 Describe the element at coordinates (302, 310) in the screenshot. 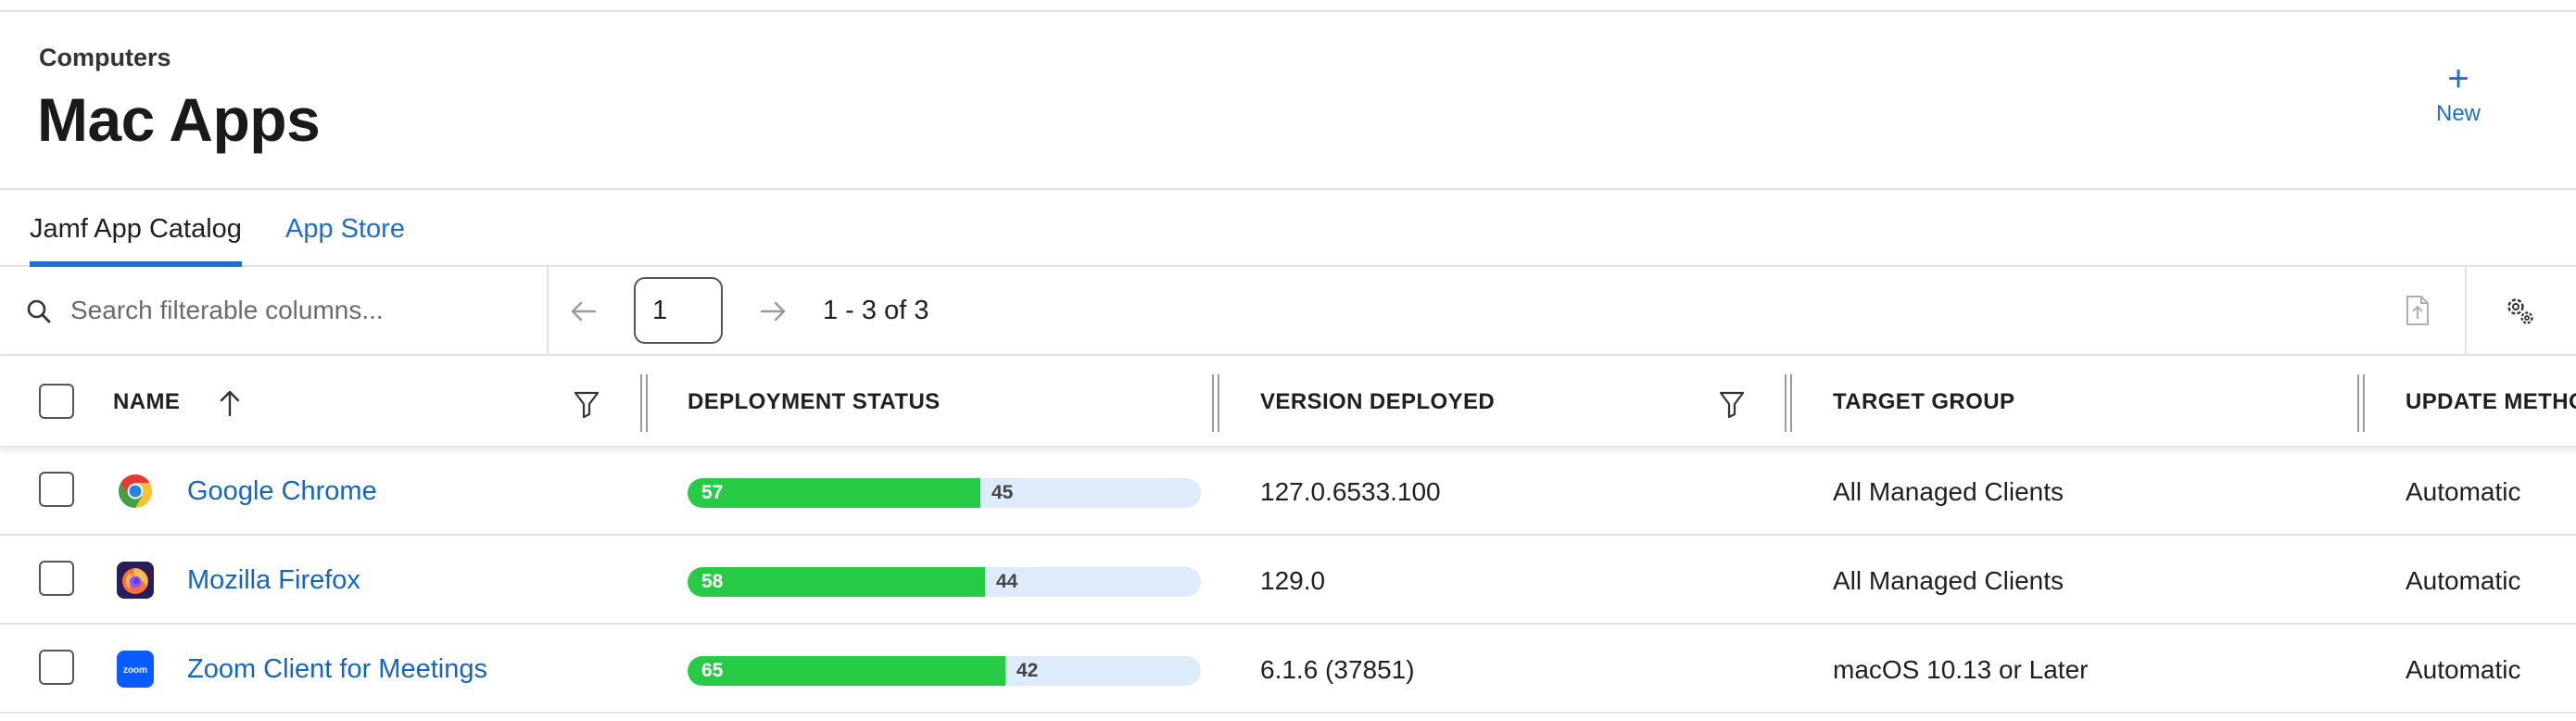

I see `search-input` at that location.